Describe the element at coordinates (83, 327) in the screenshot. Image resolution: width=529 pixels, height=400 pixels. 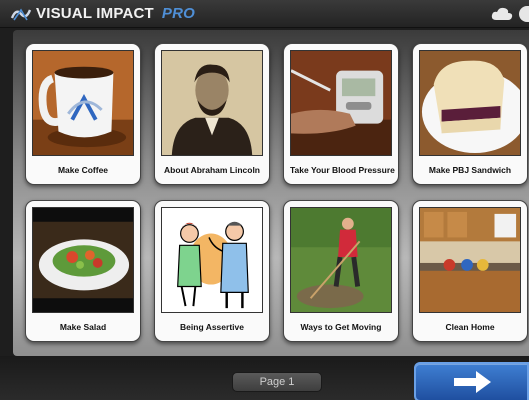
I see `tile-label: Make Salad` at that location.